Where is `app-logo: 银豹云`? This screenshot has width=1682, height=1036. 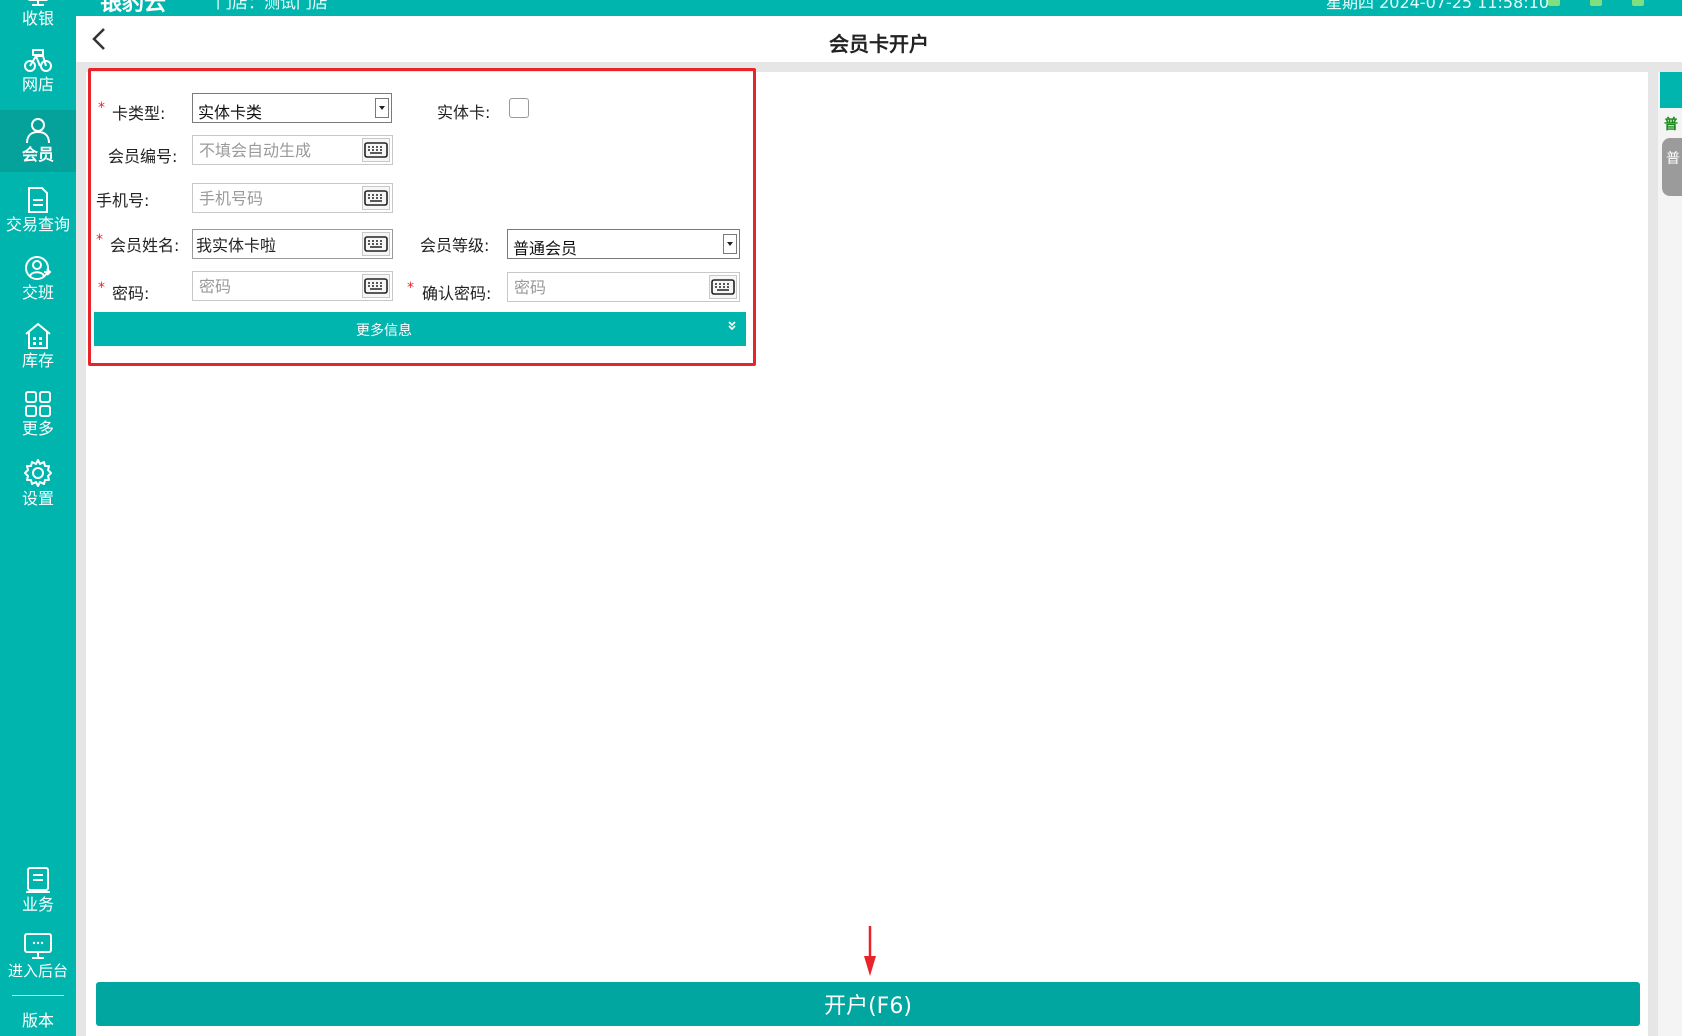
app-logo: 银豹云 is located at coordinates (133, 8).